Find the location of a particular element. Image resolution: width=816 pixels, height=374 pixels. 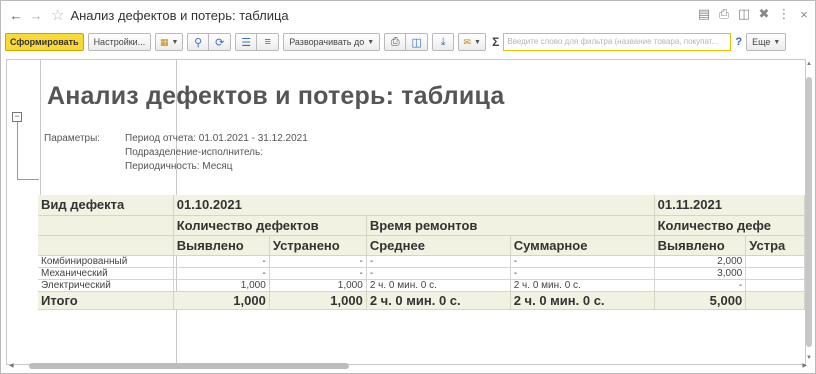

scroll-right-icon: ▶ is located at coordinates (804, 365).